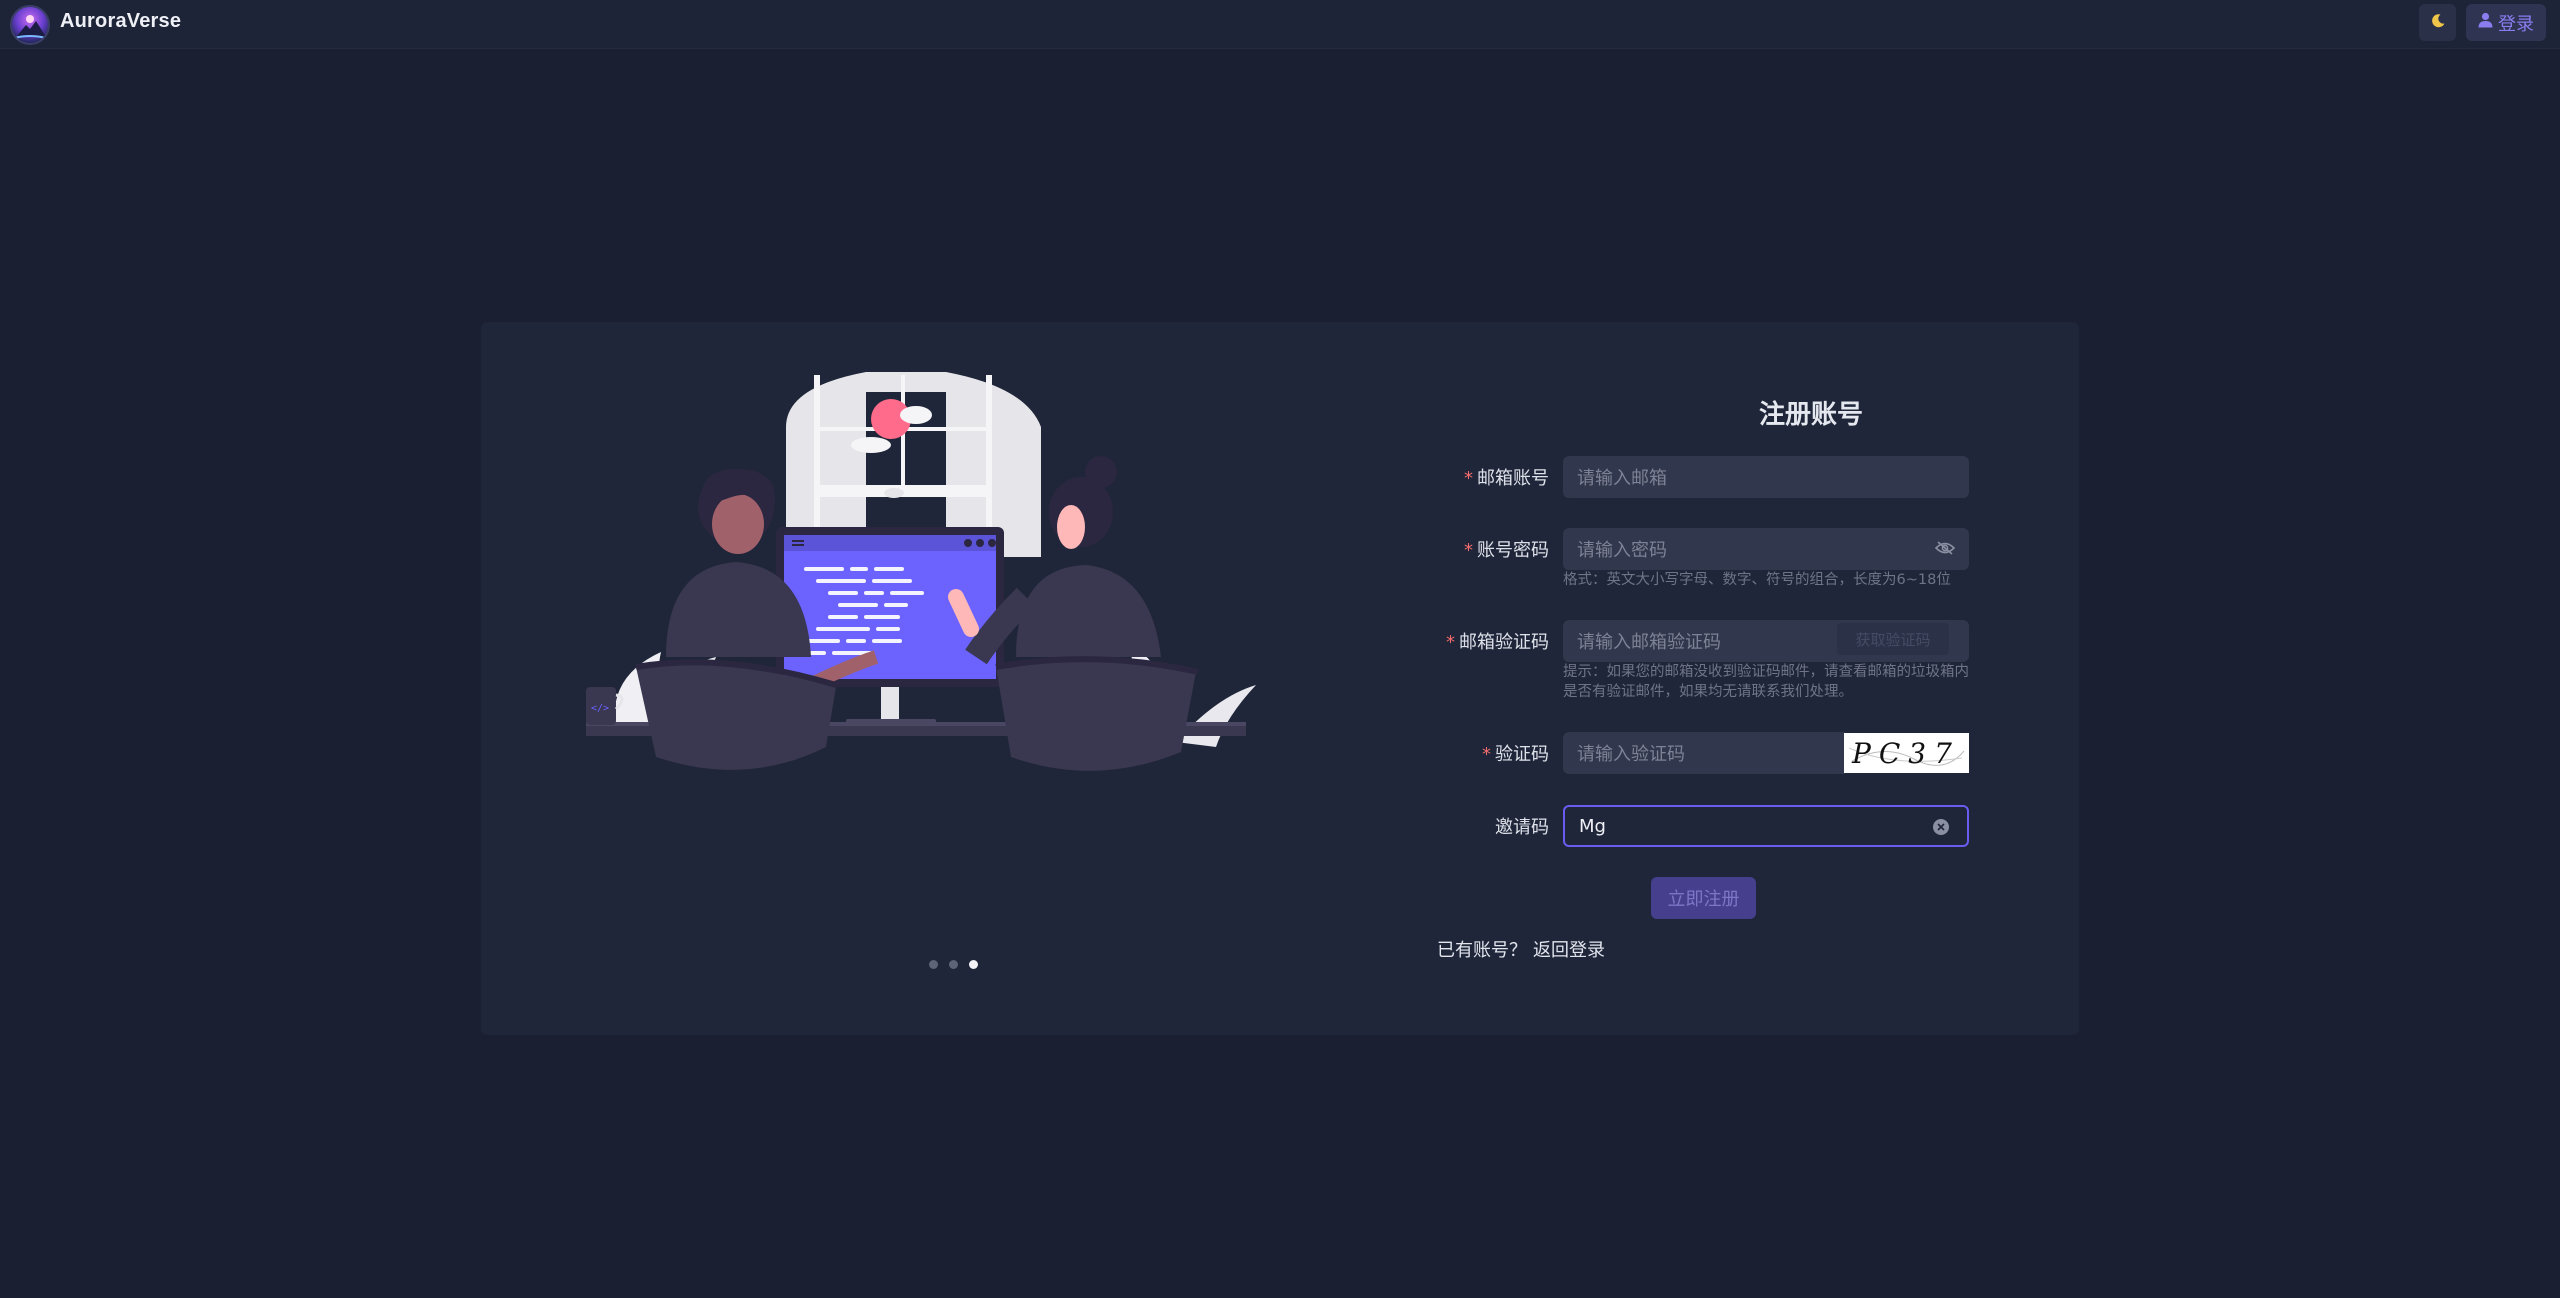  I want to click on captcha-label: * 验证码, so click(1515, 754).